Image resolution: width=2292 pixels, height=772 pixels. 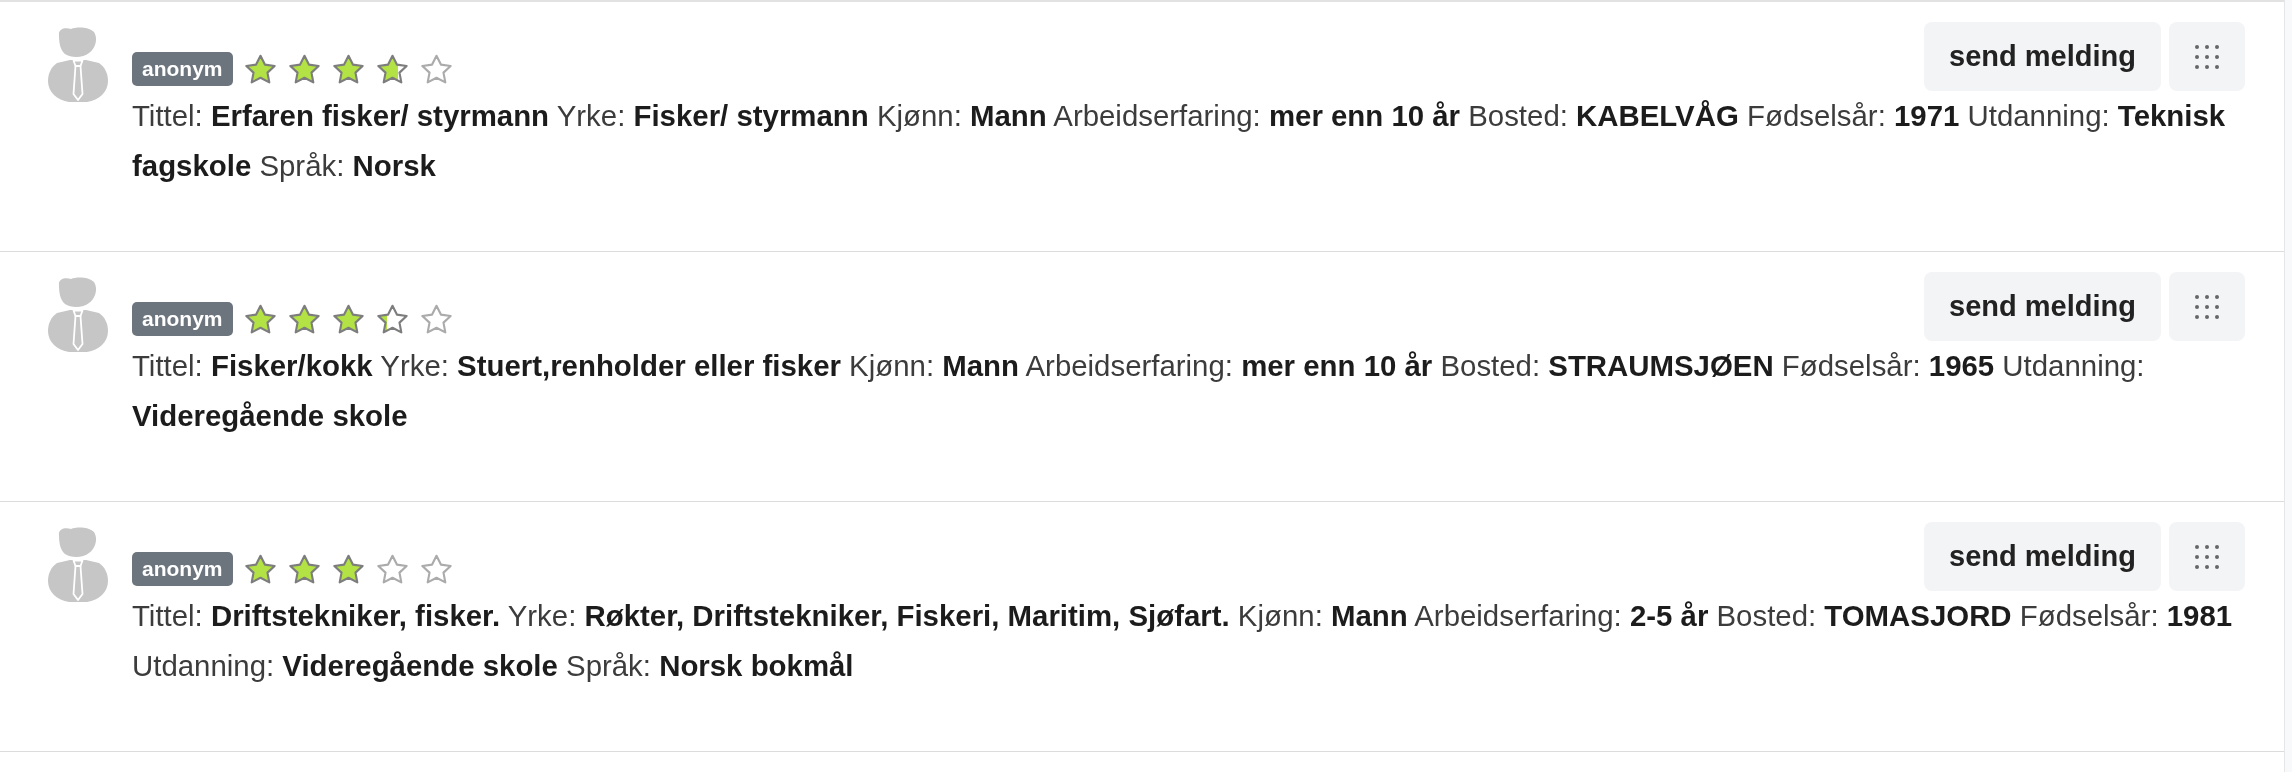 I want to click on profile-details: Tittel: Fisker/kokk Yrke: Stuert,renholder eller fisker Kjønn: Mann Arbeidserfaring: mer enn 10 år Bosted: STRAUMSJØEN Fødselsår: 1965 Utdanning: Videregående skole, so click(x=1139, y=391).